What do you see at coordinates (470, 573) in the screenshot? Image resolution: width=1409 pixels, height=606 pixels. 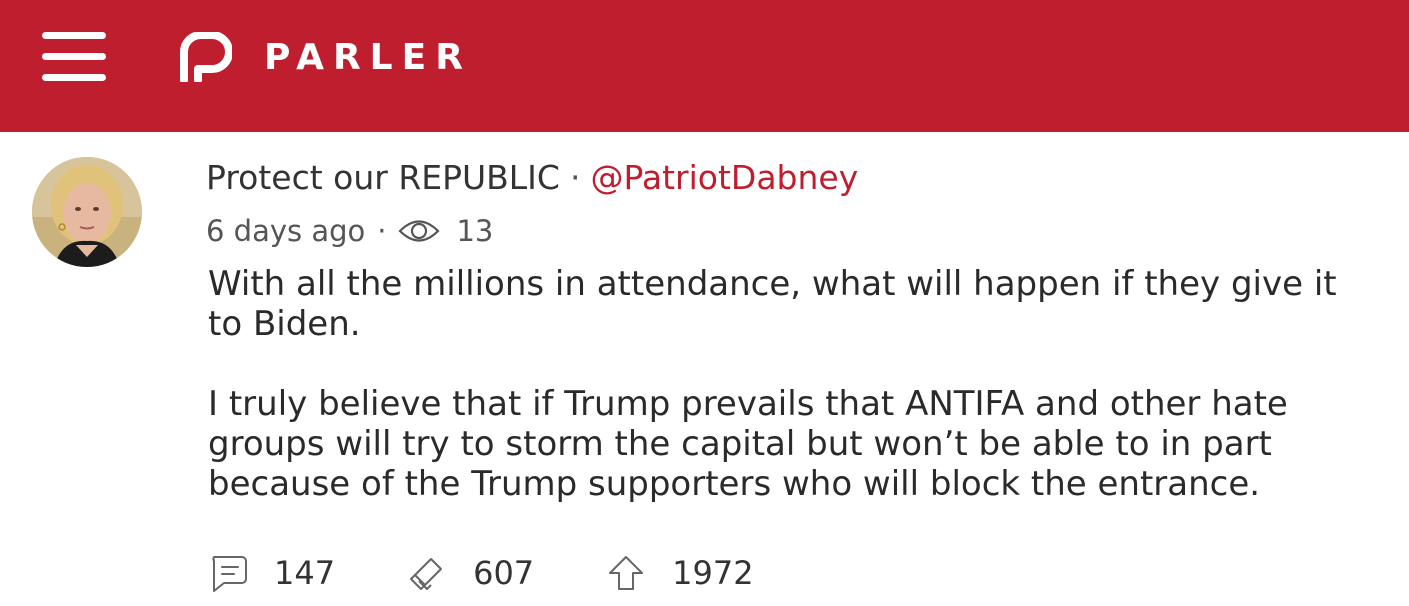 I see `echo-button: 607` at bounding box center [470, 573].